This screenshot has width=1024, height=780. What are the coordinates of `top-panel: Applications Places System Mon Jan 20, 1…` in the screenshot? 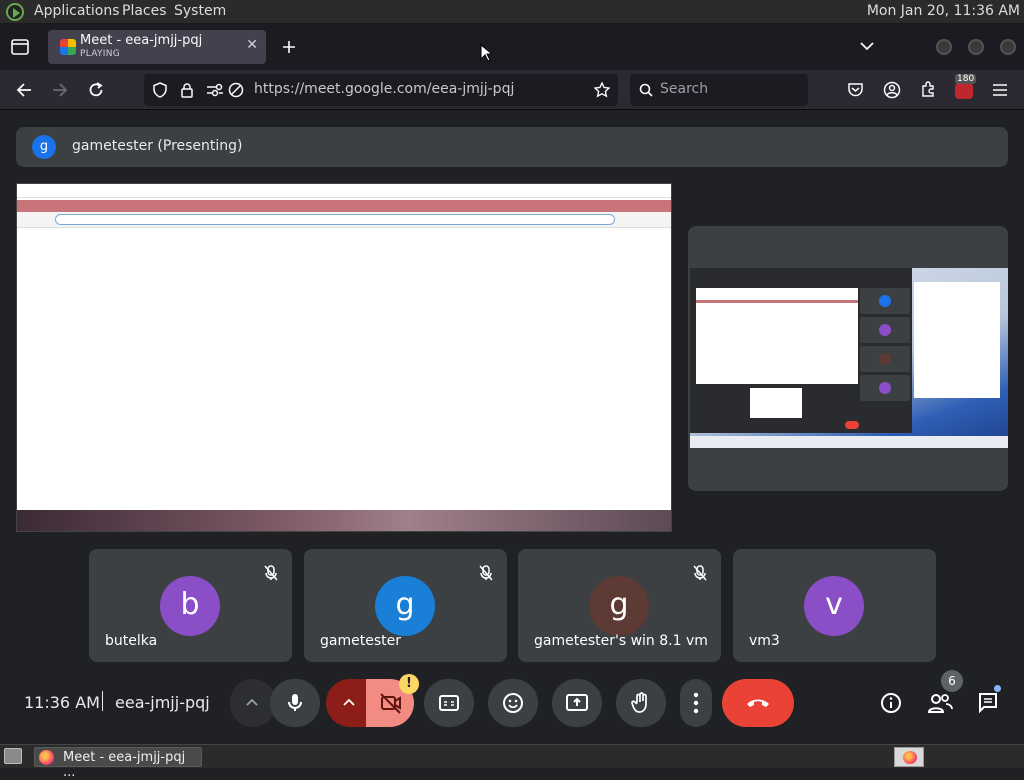 It's located at (512, 12).